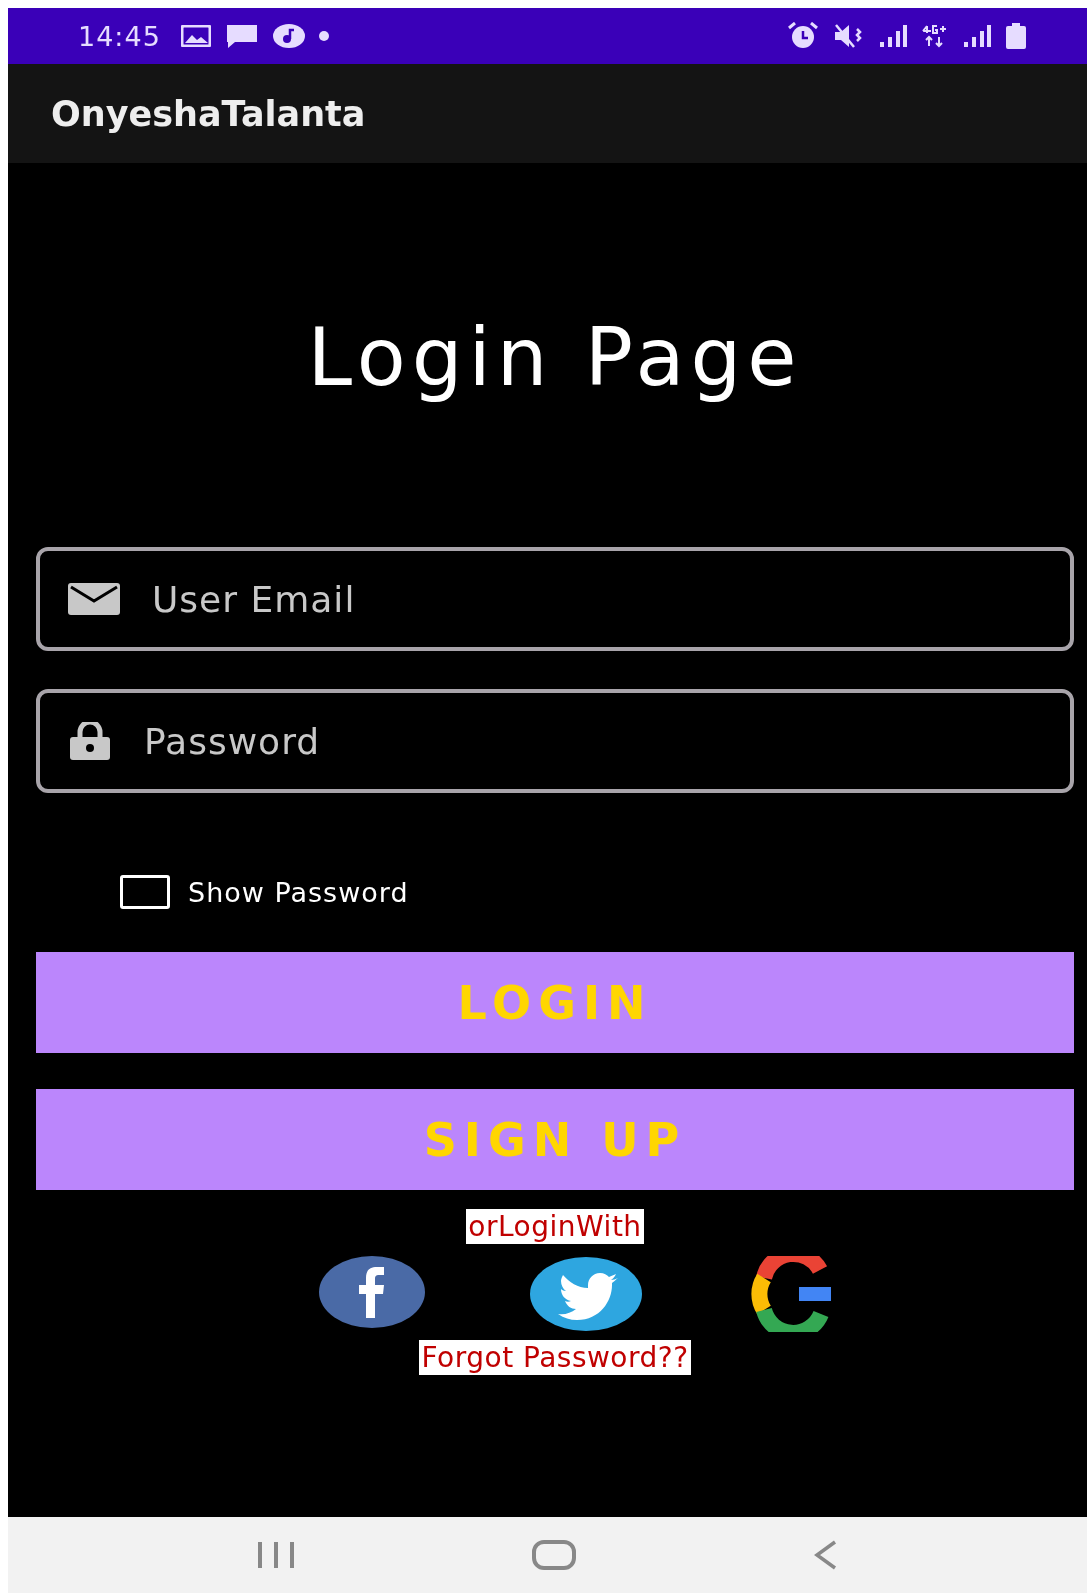  Describe the element at coordinates (935, 36) in the screenshot. I see `network-4g-icon` at that location.